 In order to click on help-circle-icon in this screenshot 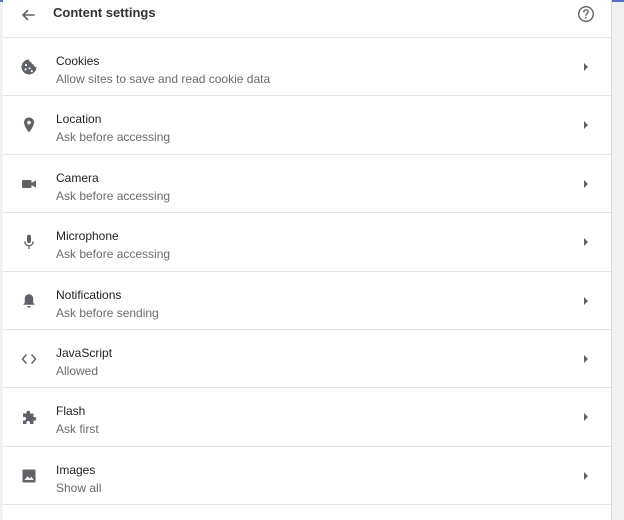, I will do `click(586, 14)`.